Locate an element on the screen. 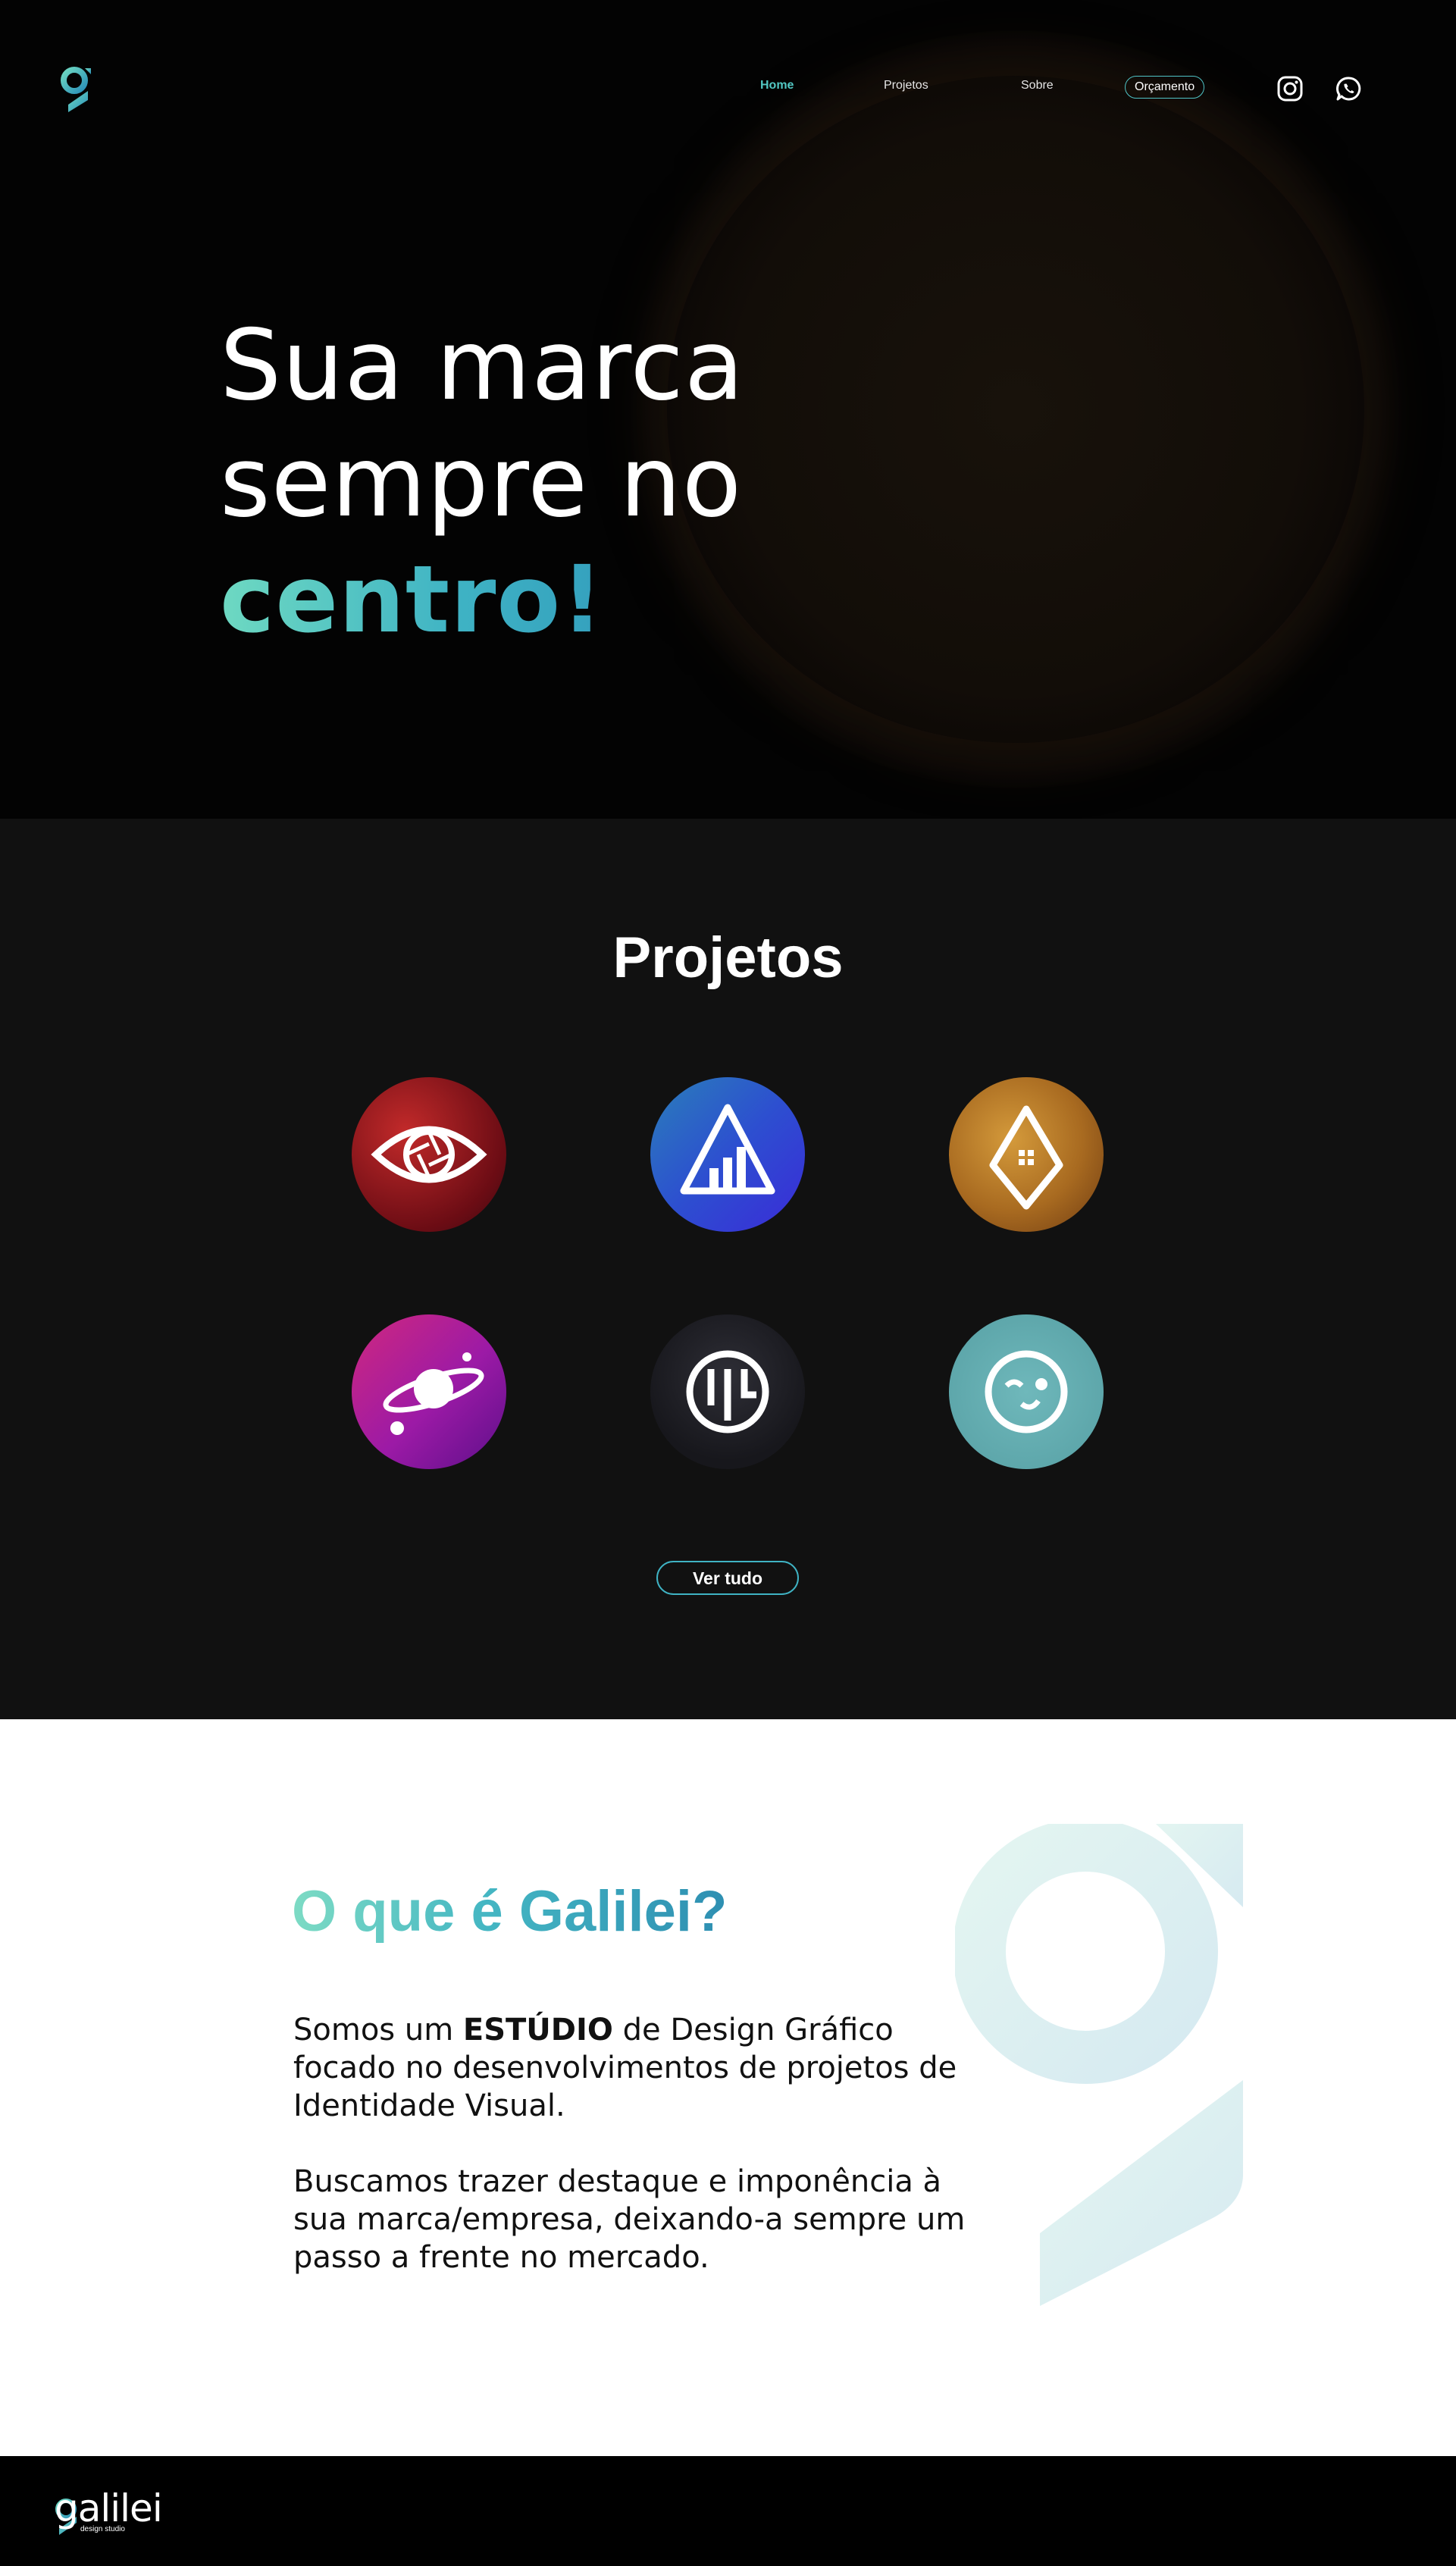  house-pin-icon is located at coordinates (1026, 1157).